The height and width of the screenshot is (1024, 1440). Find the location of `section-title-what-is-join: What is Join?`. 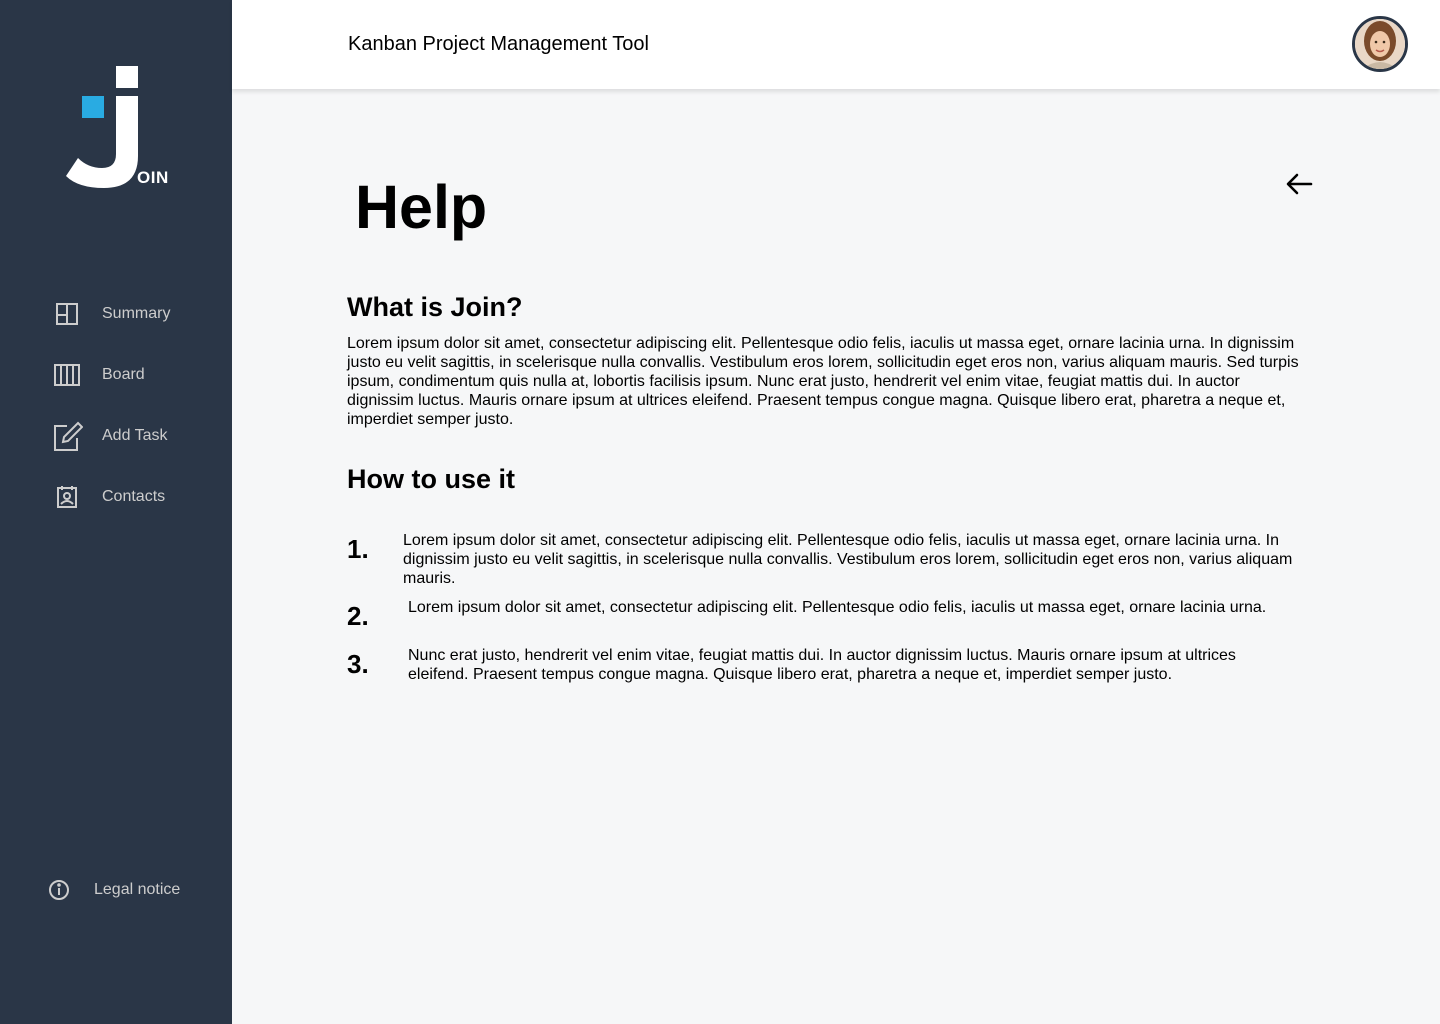

section-title-what-is-join: What is Join? is located at coordinates (435, 307).